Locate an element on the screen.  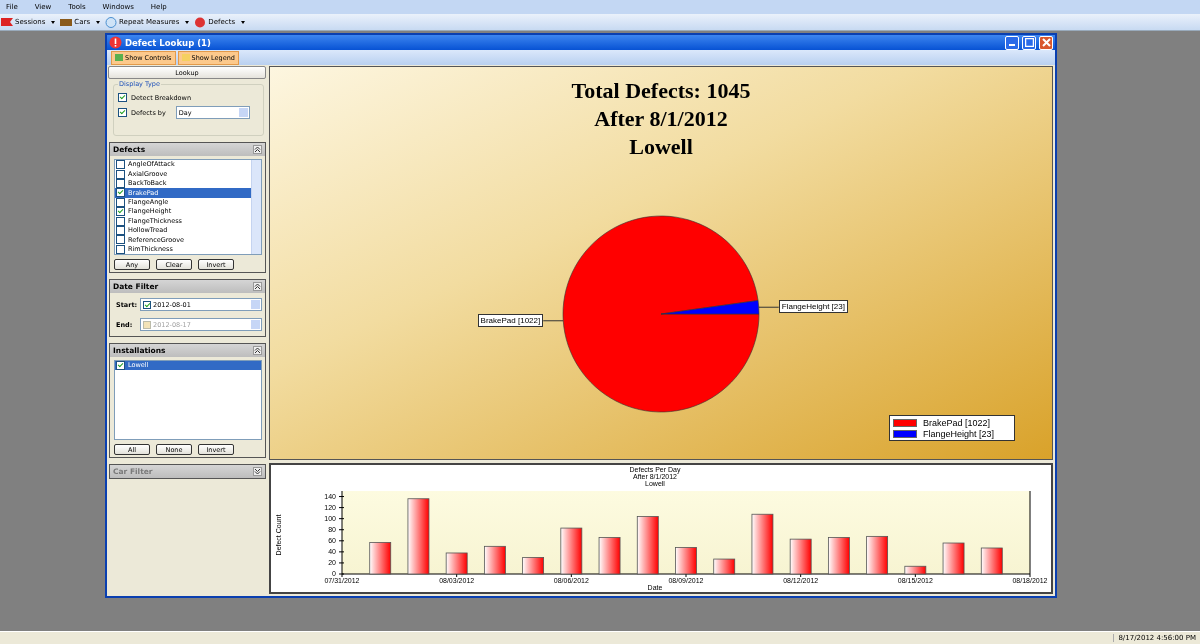
flag-icon is located at coordinates (7, 22).